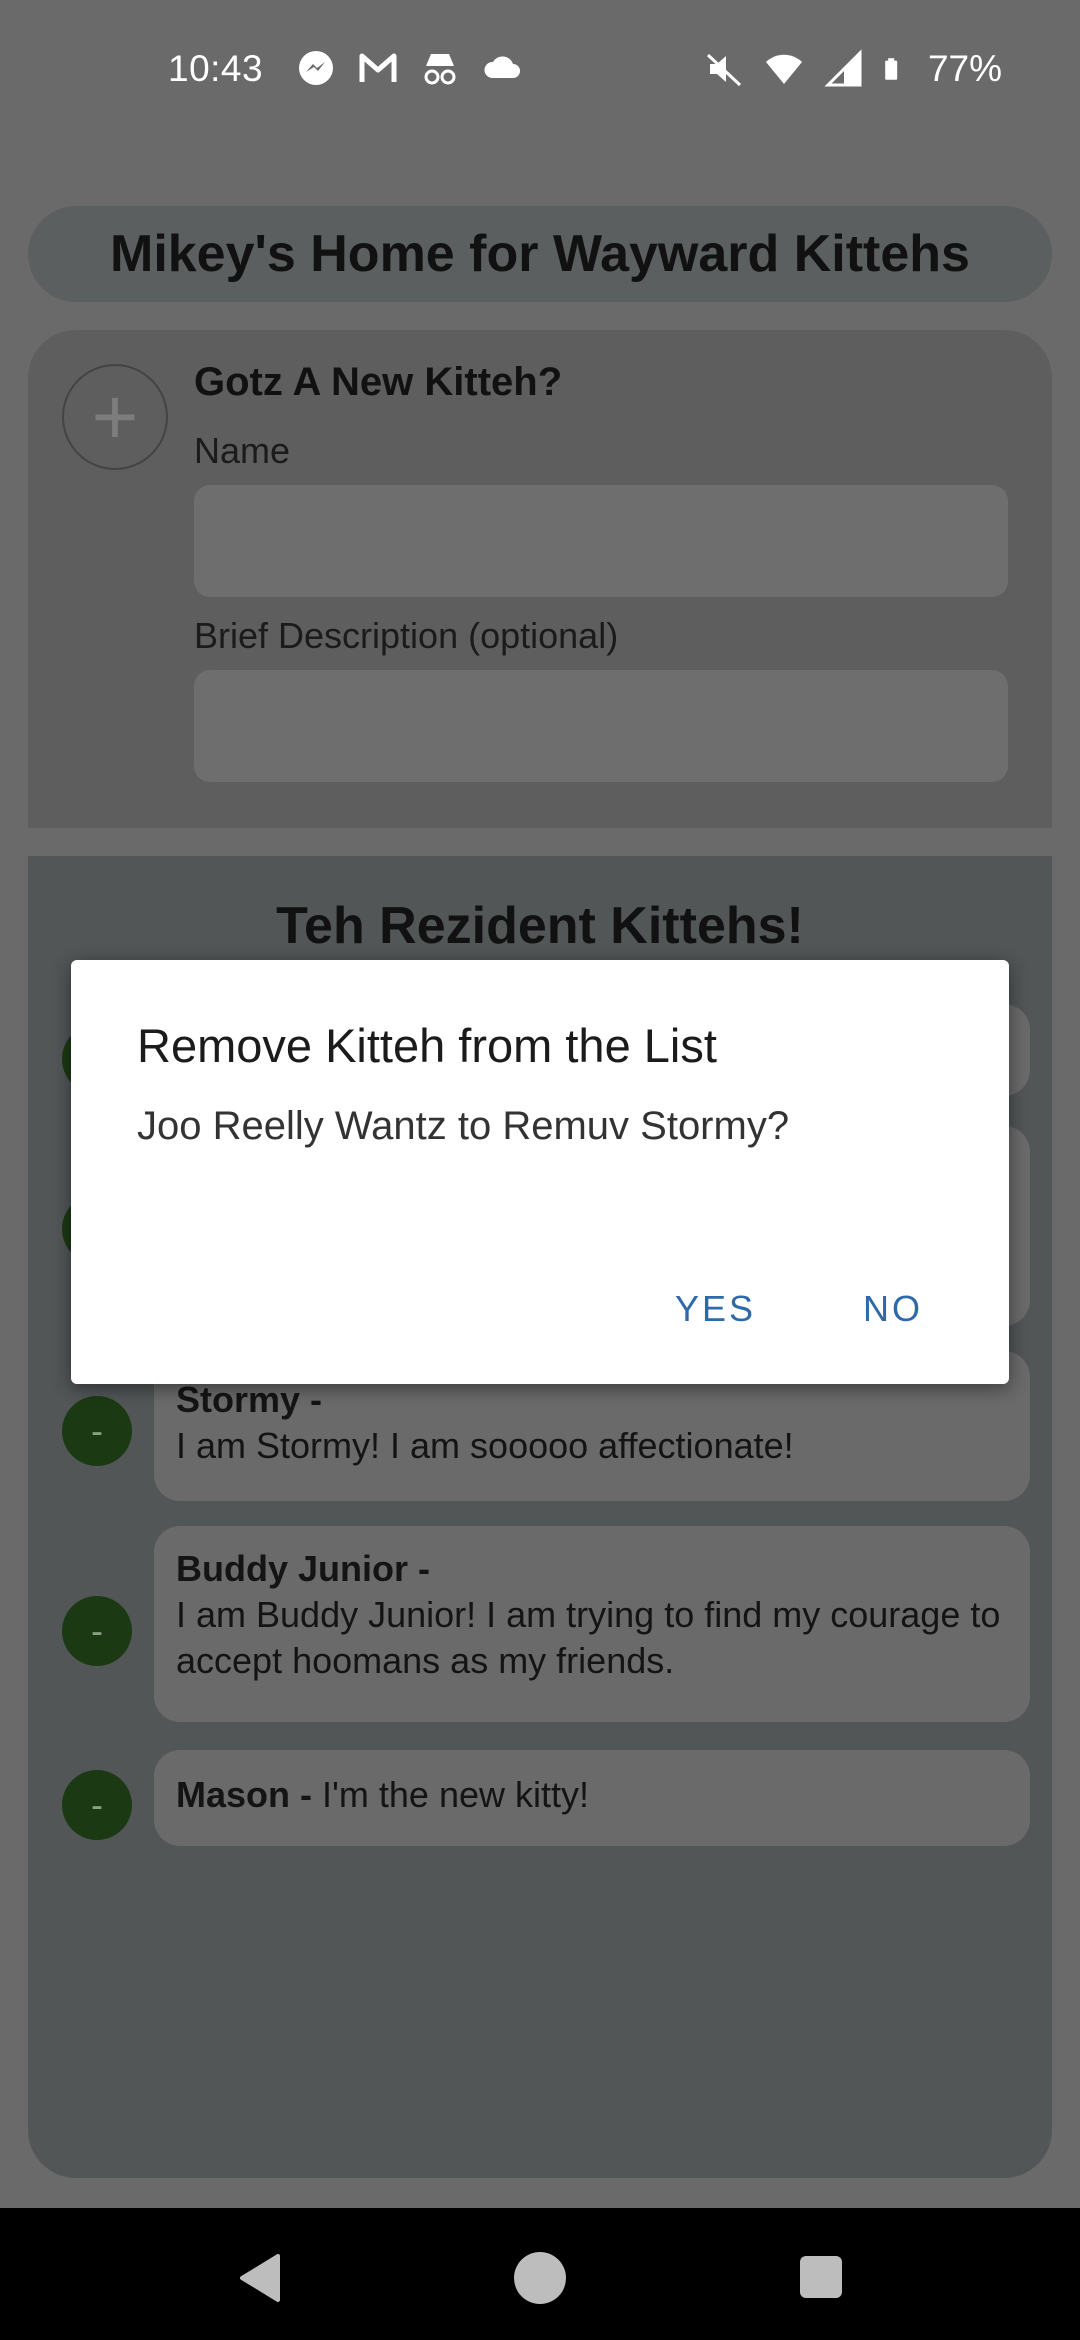  I want to click on app-title-banner: Mikey's Home for Wayward Kittehs, so click(540, 254).